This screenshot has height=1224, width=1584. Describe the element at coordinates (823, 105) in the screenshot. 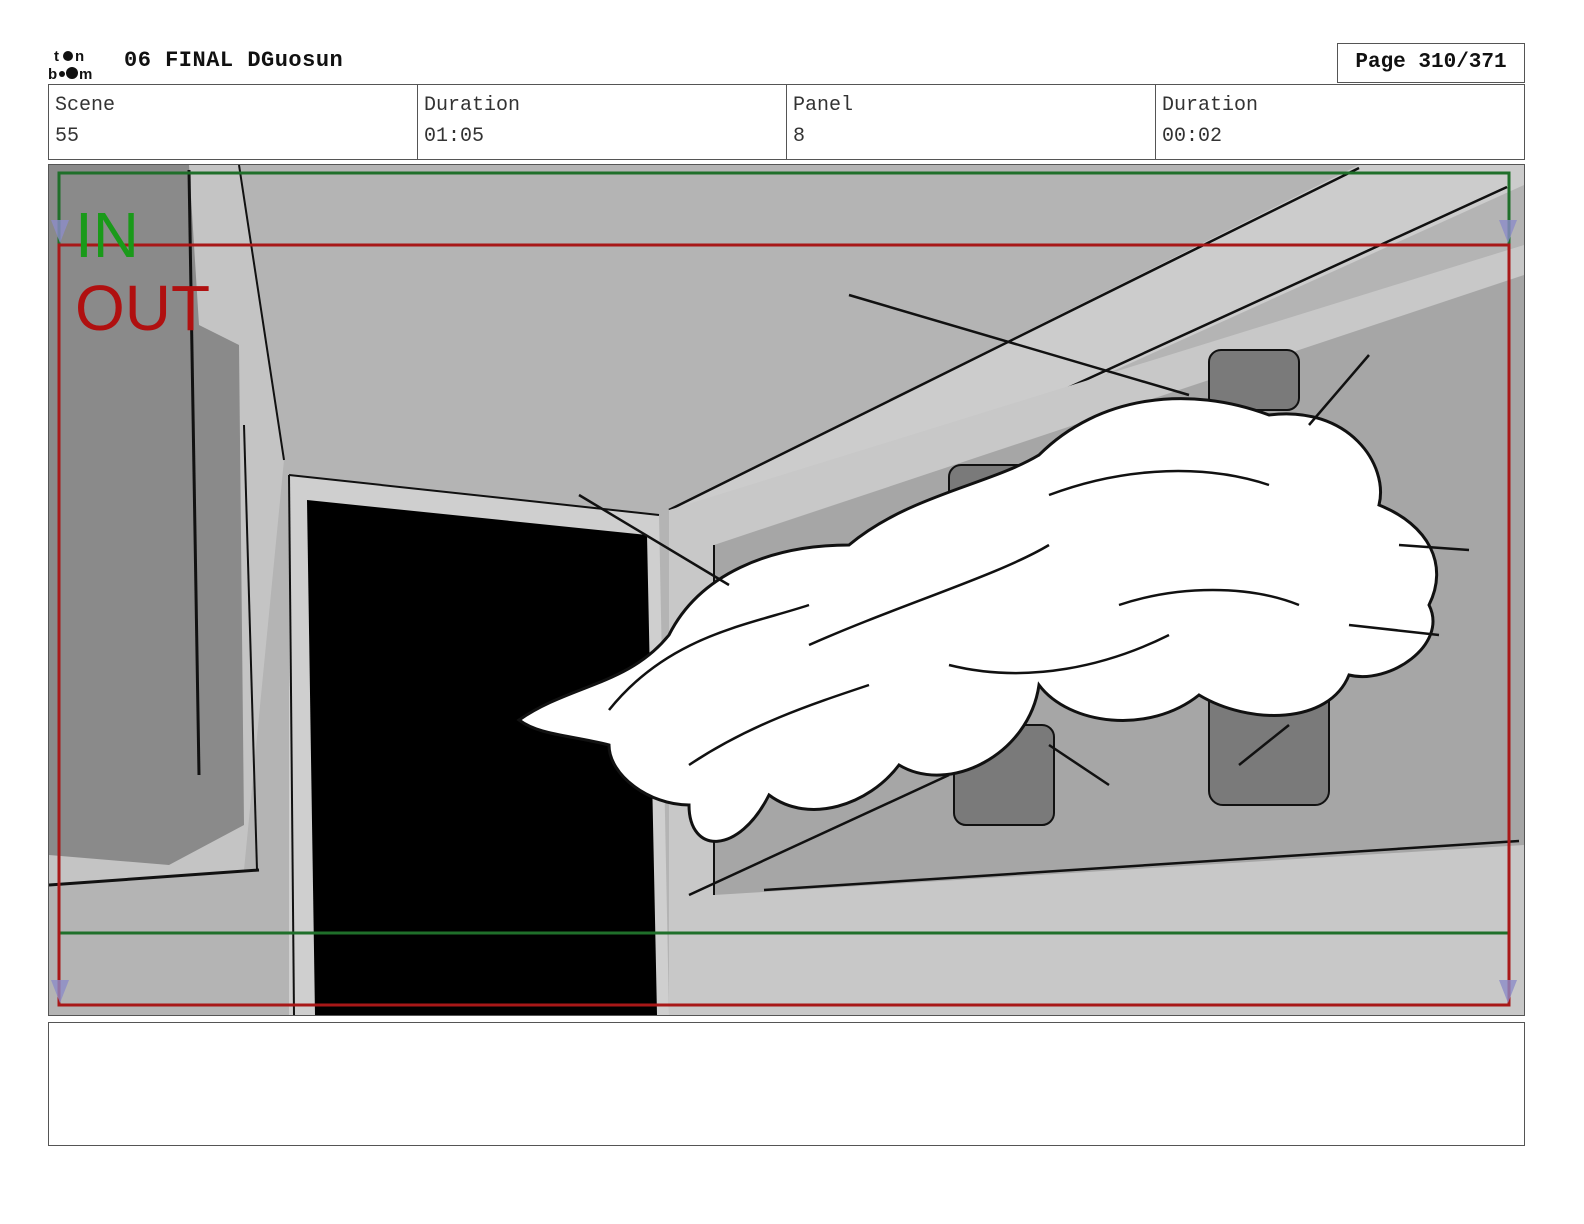

I see `panel-label: Panel` at that location.